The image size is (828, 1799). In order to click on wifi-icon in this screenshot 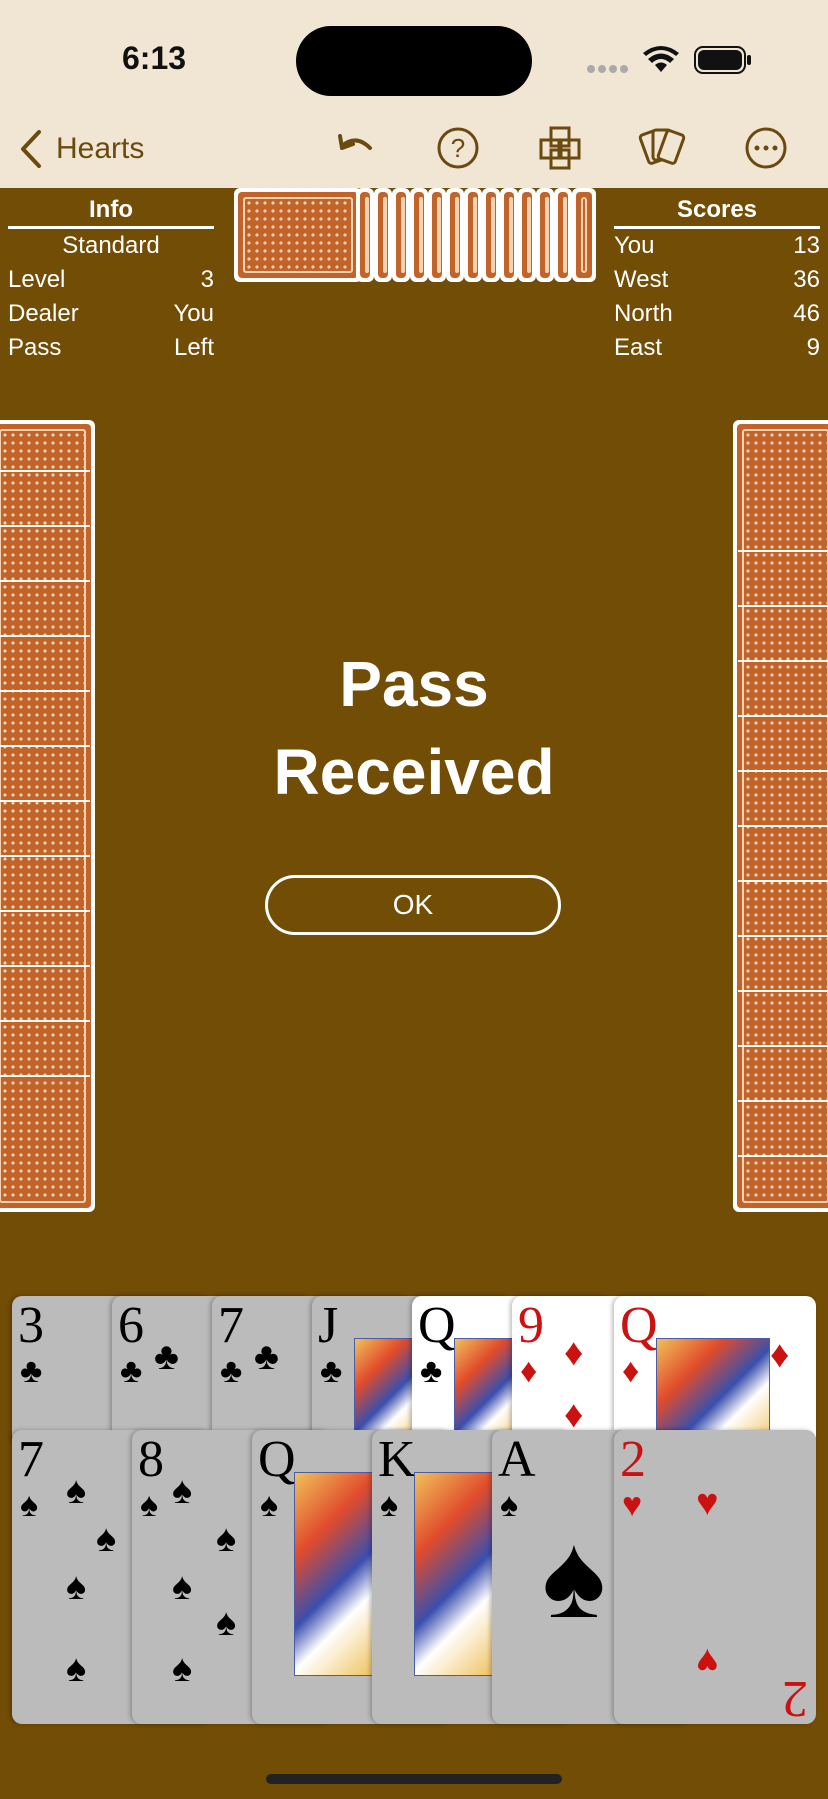, I will do `click(661, 59)`.